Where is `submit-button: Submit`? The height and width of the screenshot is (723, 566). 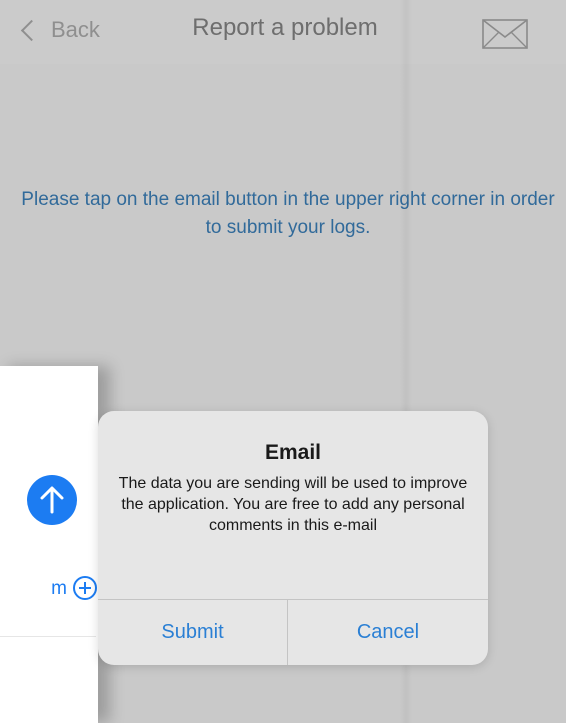 submit-button: Submit is located at coordinates (192, 632).